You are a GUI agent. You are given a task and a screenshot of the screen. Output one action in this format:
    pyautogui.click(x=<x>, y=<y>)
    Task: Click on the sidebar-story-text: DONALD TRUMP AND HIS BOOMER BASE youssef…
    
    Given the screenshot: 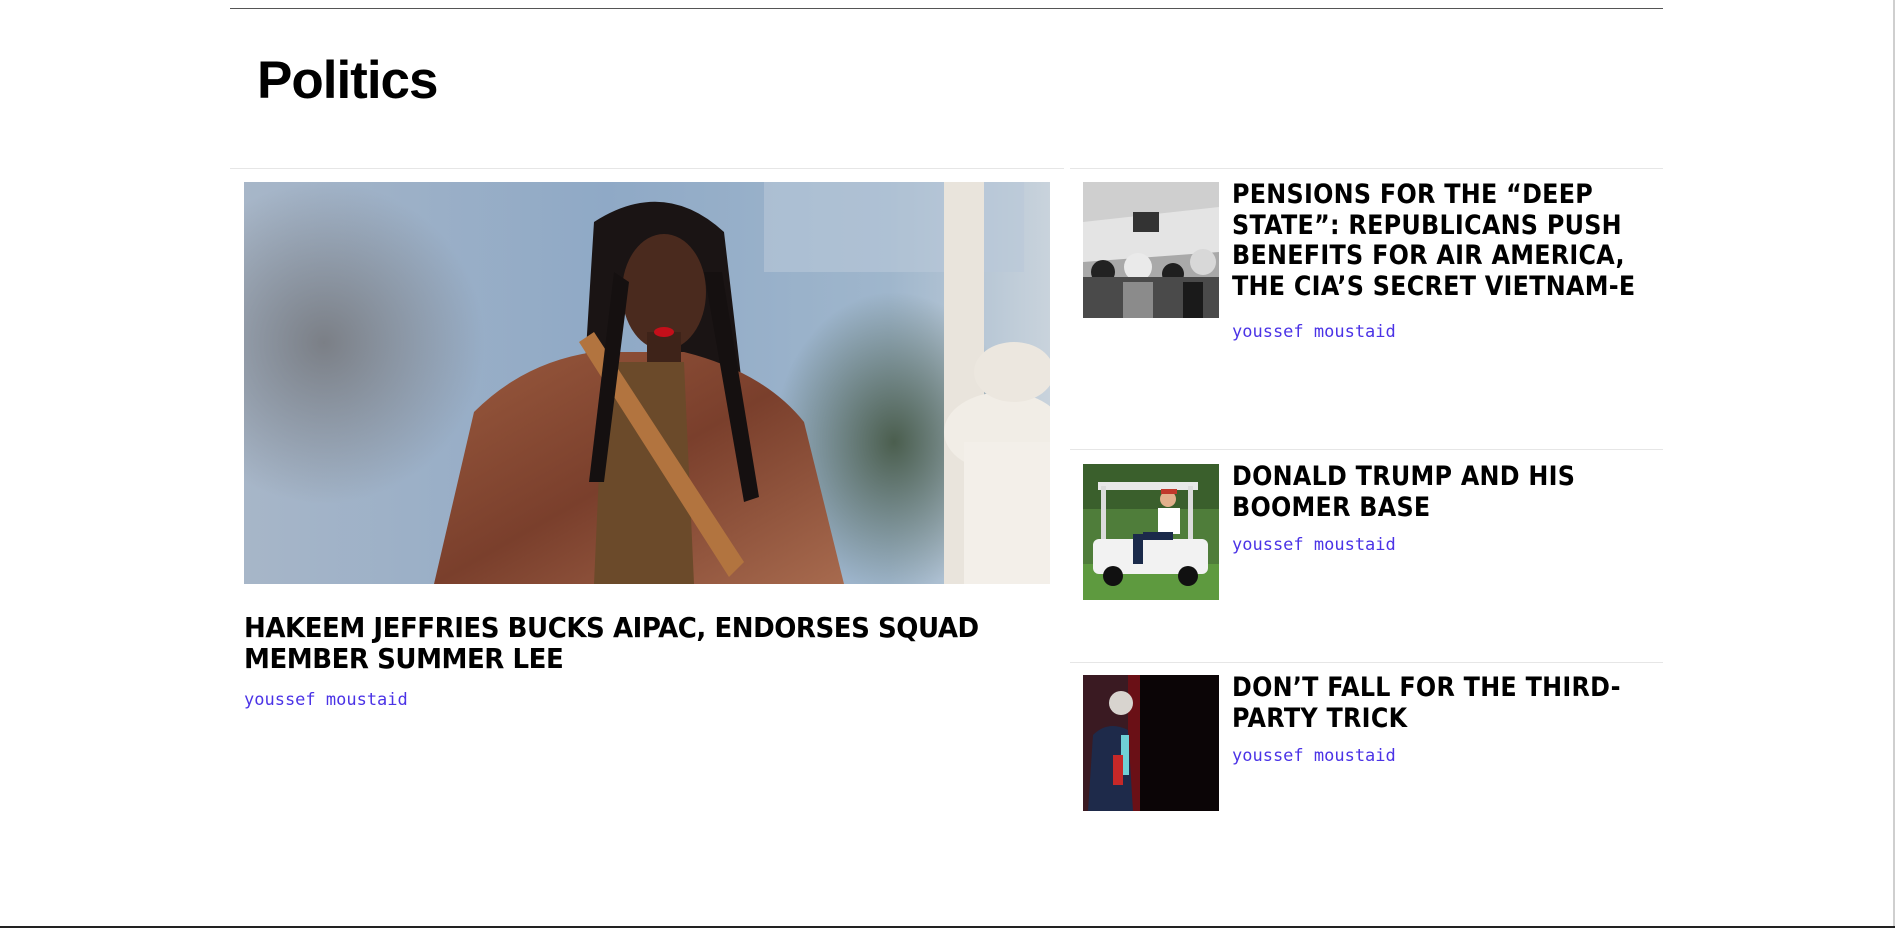 What is the action you would take?
    pyautogui.click(x=1447, y=508)
    